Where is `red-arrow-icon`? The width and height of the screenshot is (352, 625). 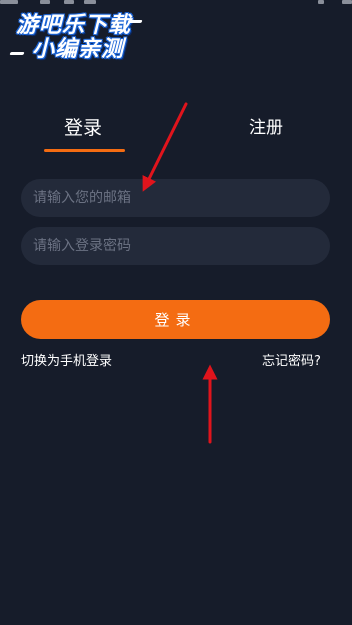
red-arrow-icon is located at coordinates (165, 147).